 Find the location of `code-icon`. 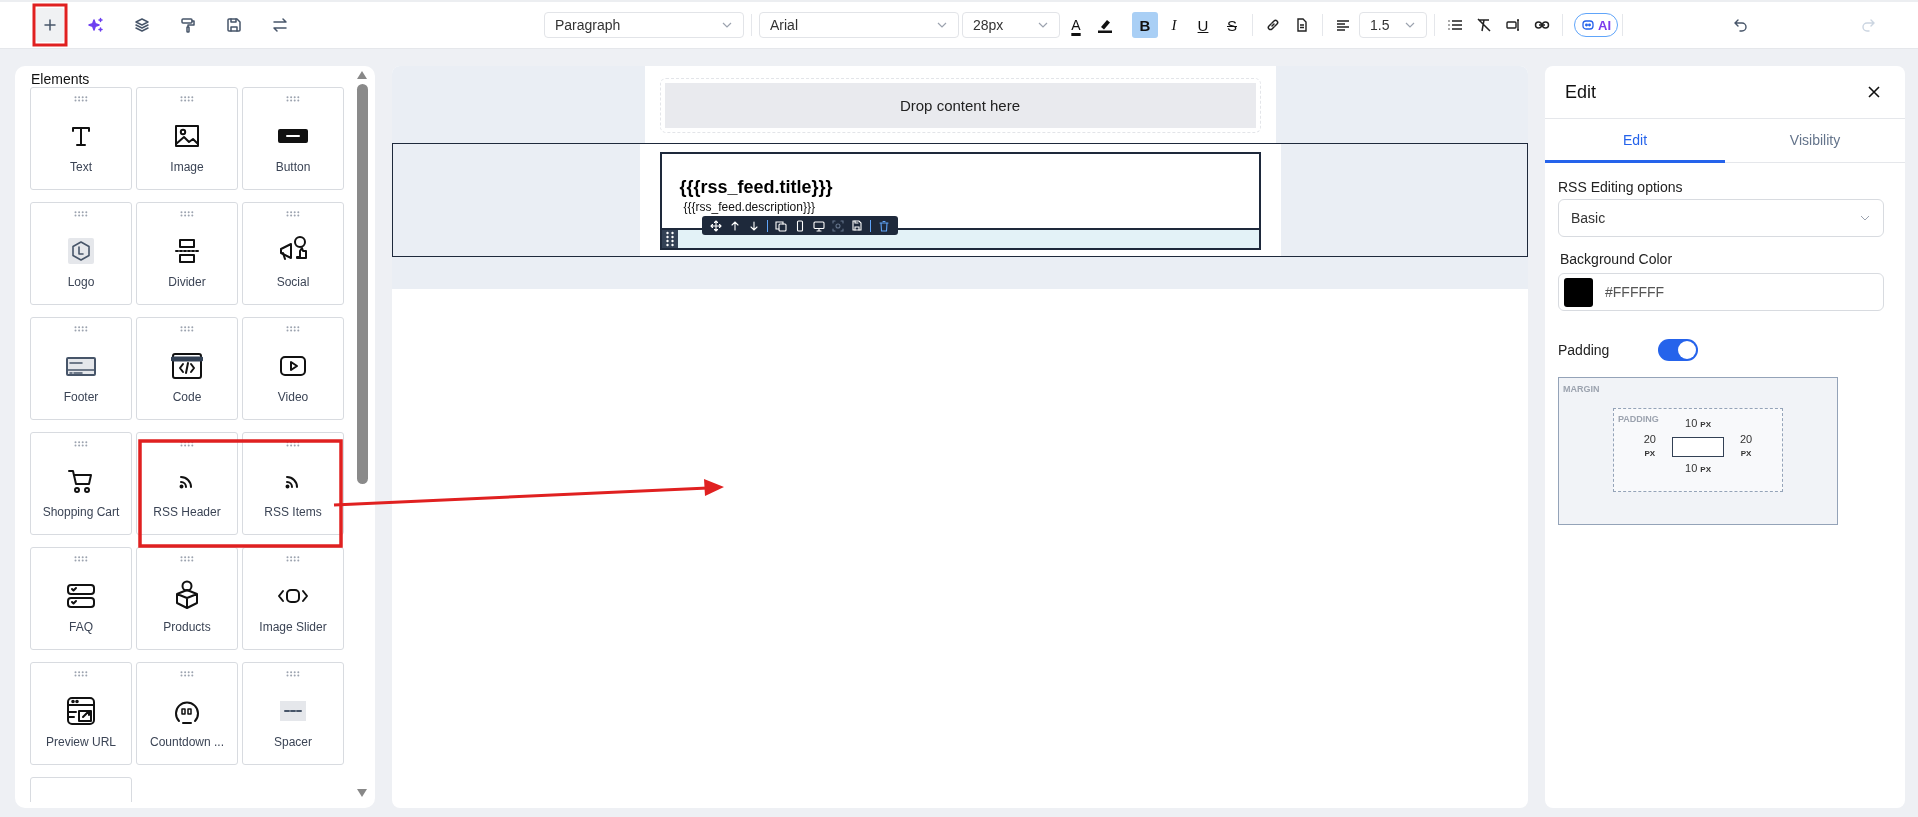

code-icon is located at coordinates (187, 366).